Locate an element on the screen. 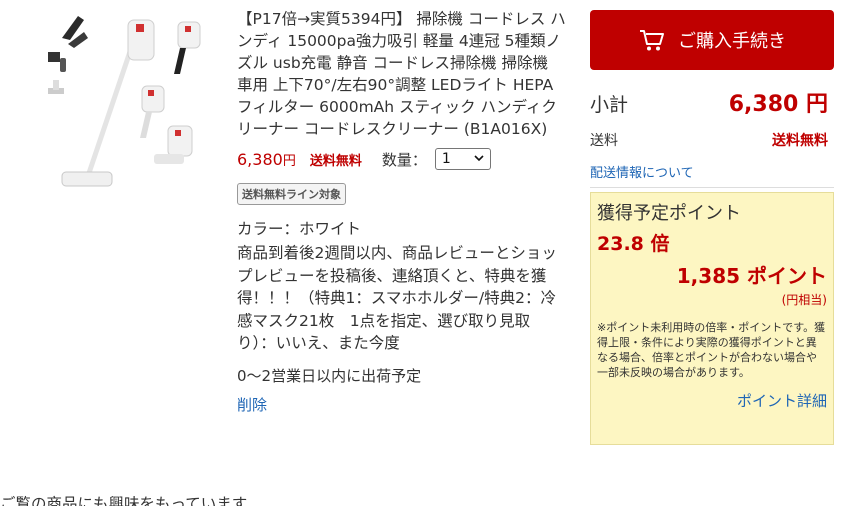  item-price-unit: 円 is located at coordinates (289, 161).